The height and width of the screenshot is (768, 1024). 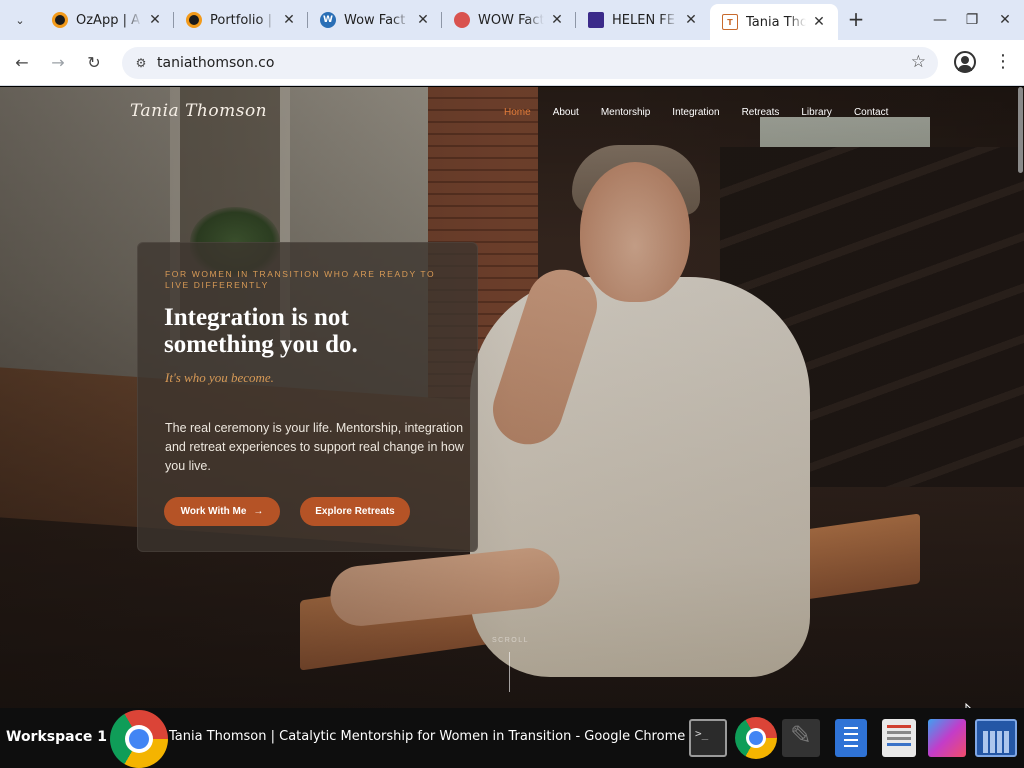 I want to click on tab-title: Wow Fact, so click(x=377, y=20).